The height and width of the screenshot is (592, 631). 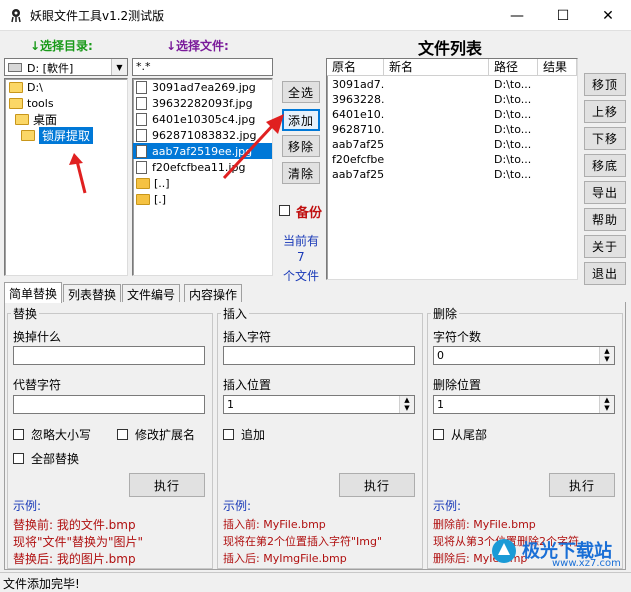 What do you see at coordinates (202, 103) in the screenshot?
I see `file-item: 39632282093f.jpg` at bounding box center [202, 103].